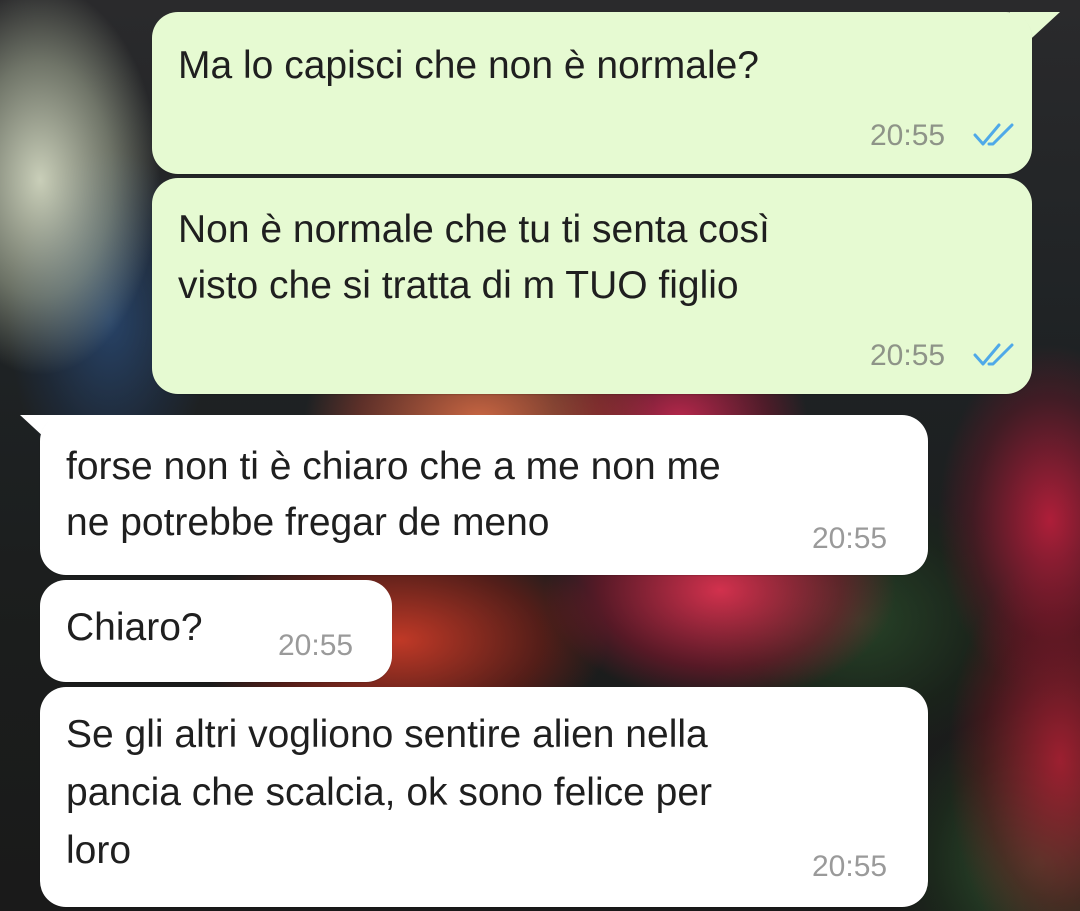  I want to click on message-text-line: visto che si tratta di m TUO figlio, so click(458, 285).